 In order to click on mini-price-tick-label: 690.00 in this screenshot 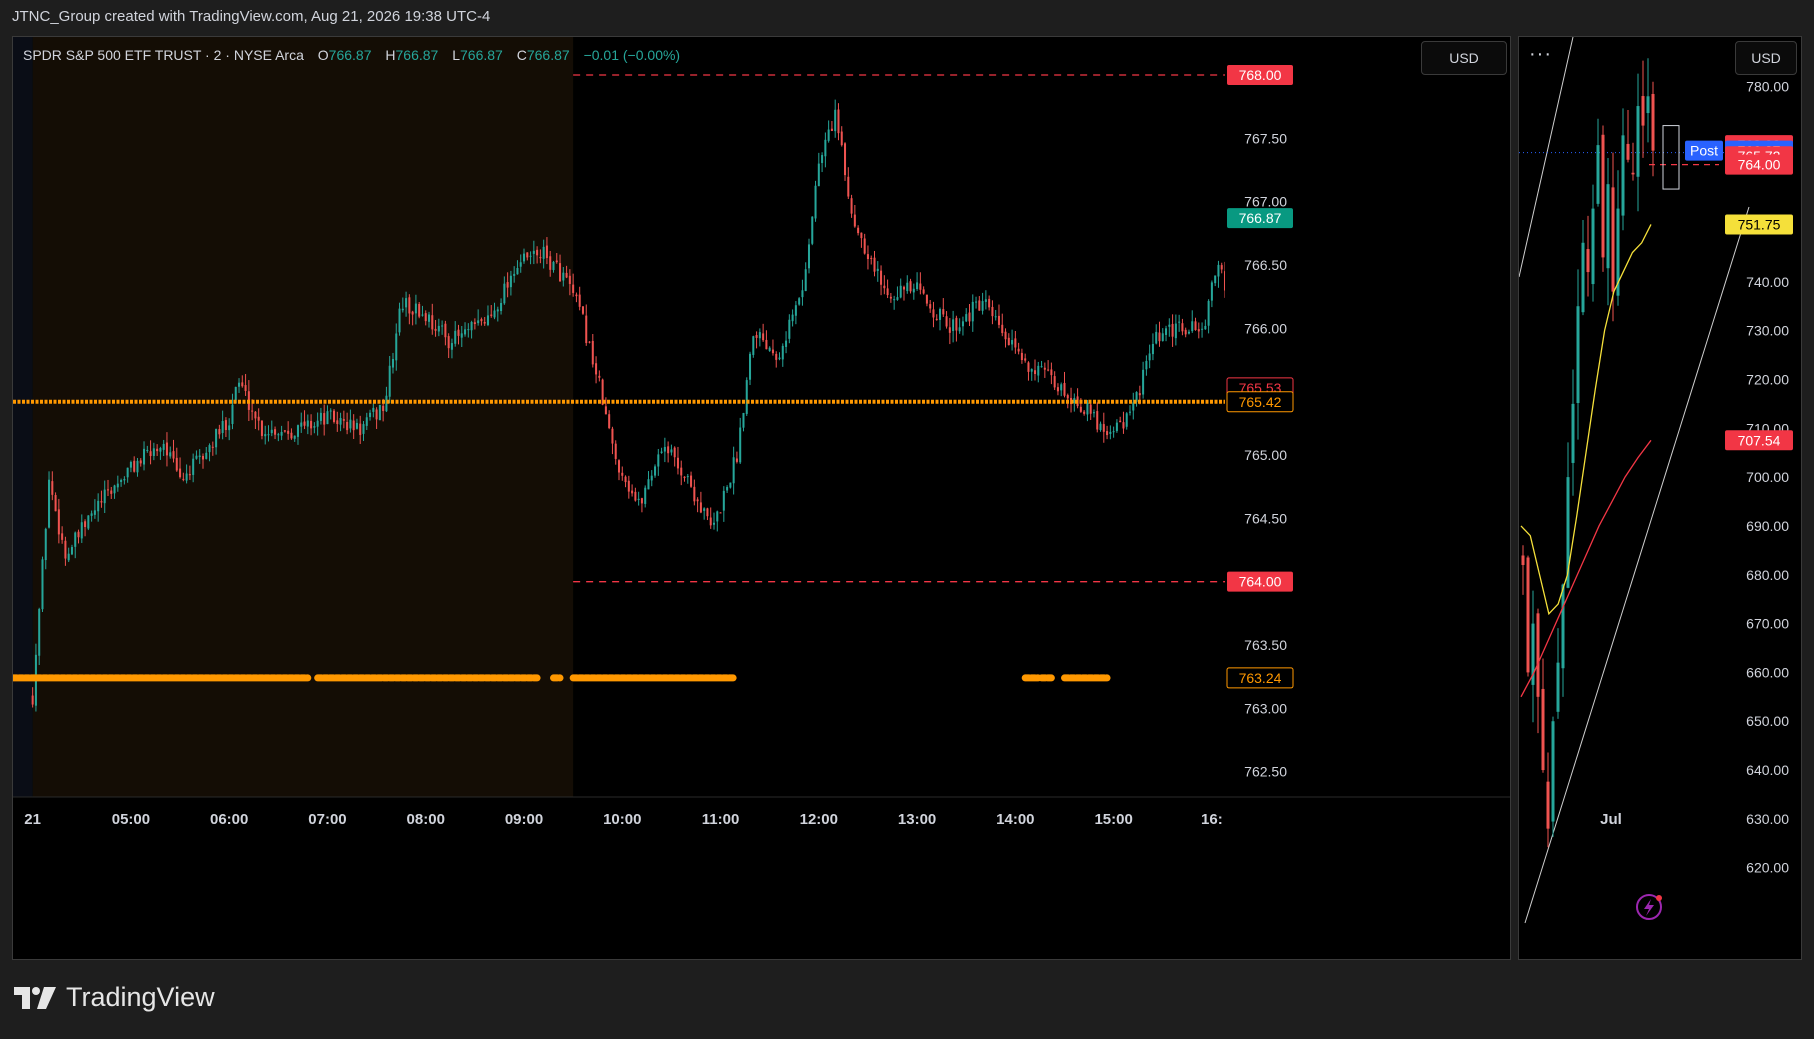, I will do `click(1767, 526)`.